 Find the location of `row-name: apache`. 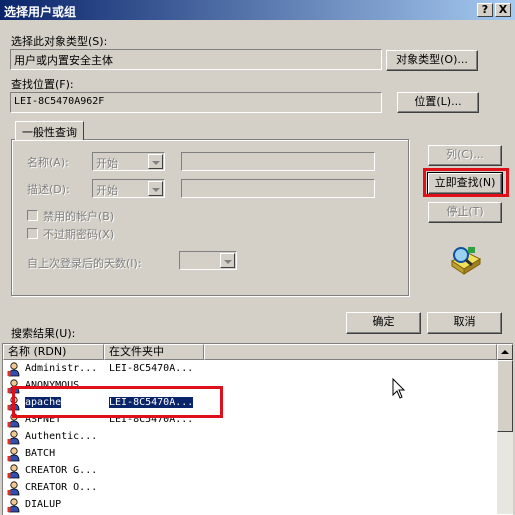

row-name: apache is located at coordinates (43, 402).